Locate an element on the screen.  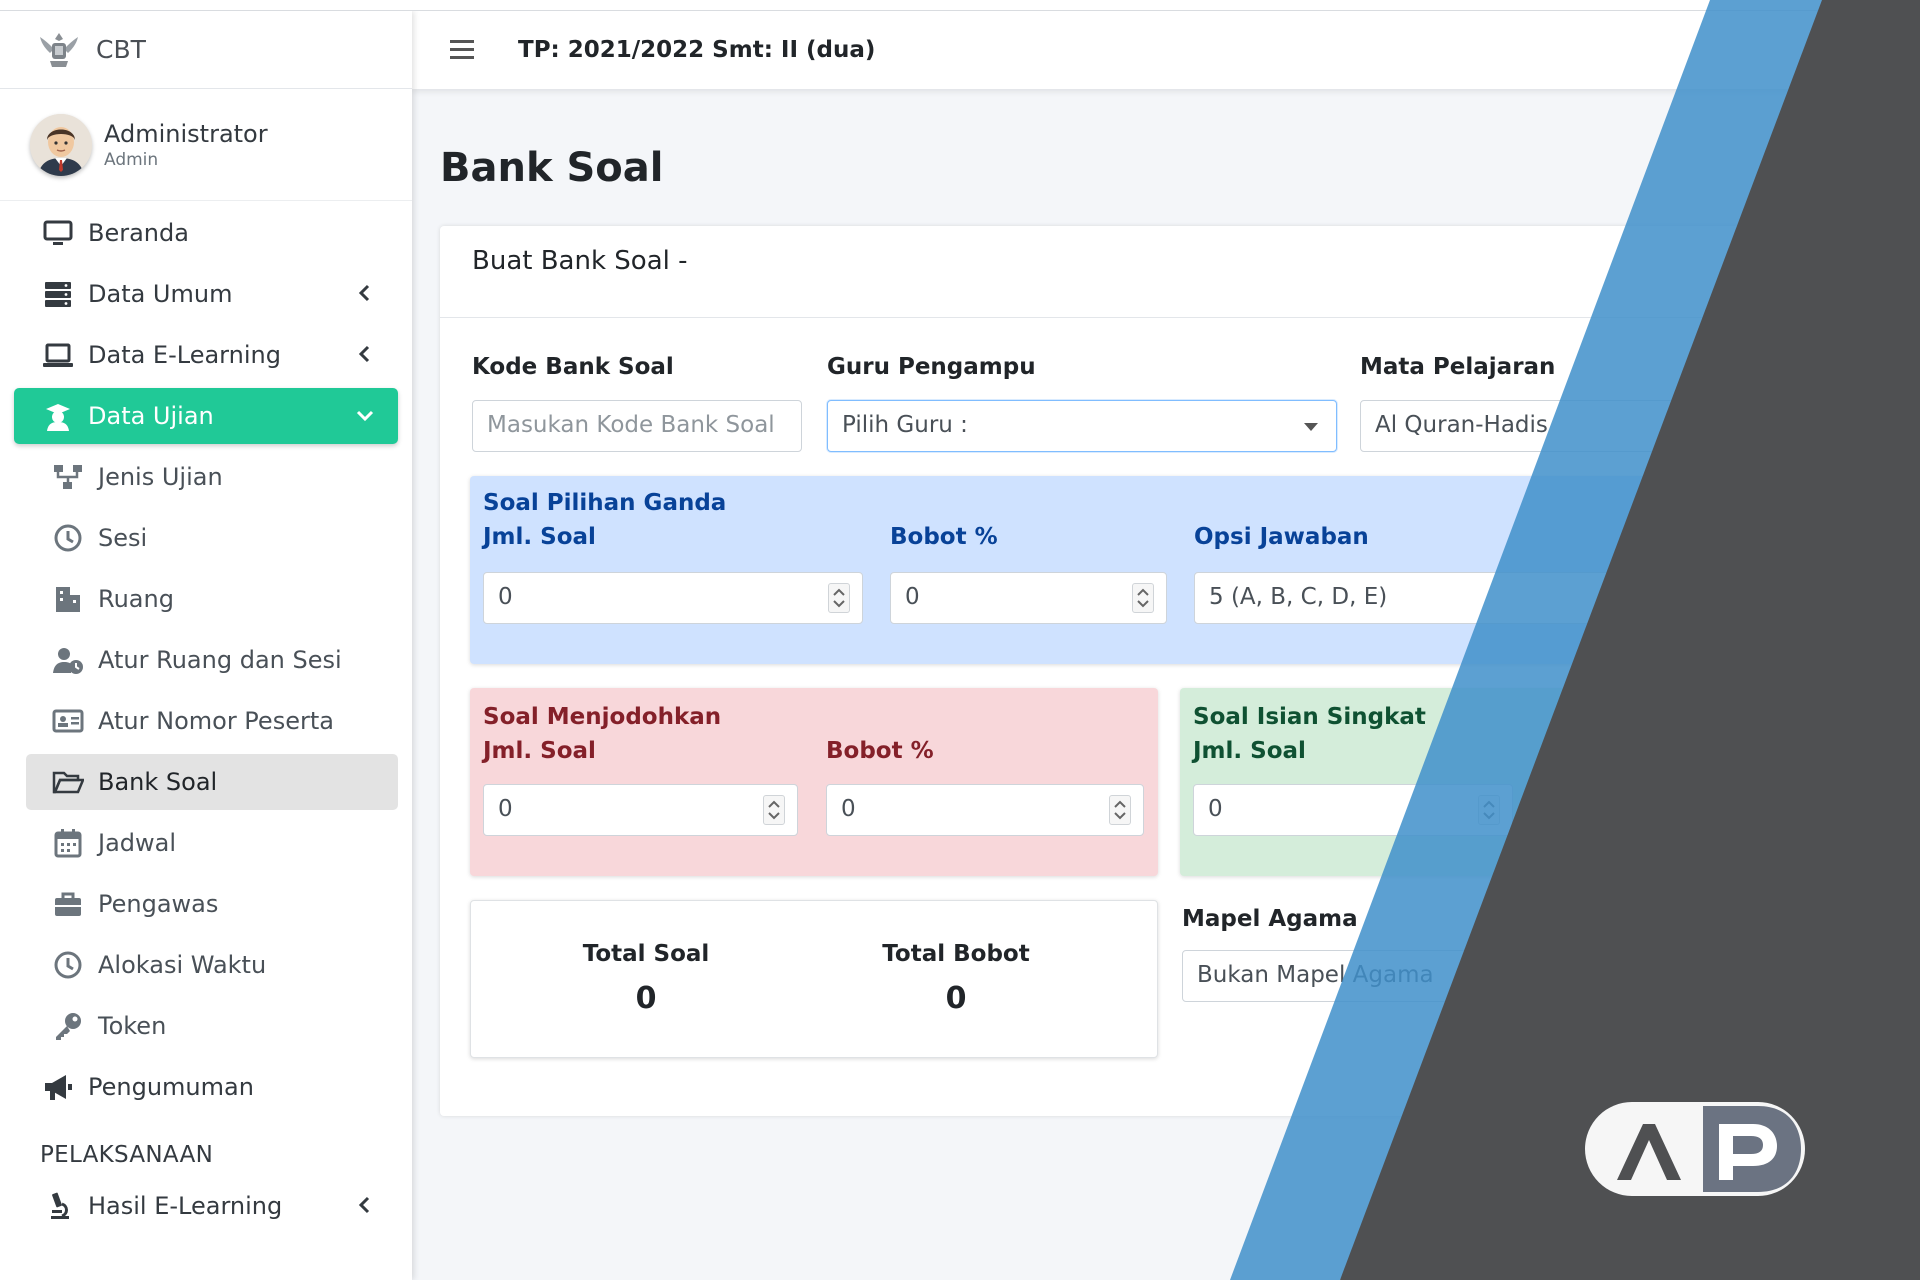
guru-select-value: Pilih Guru : is located at coordinates (905, 425).